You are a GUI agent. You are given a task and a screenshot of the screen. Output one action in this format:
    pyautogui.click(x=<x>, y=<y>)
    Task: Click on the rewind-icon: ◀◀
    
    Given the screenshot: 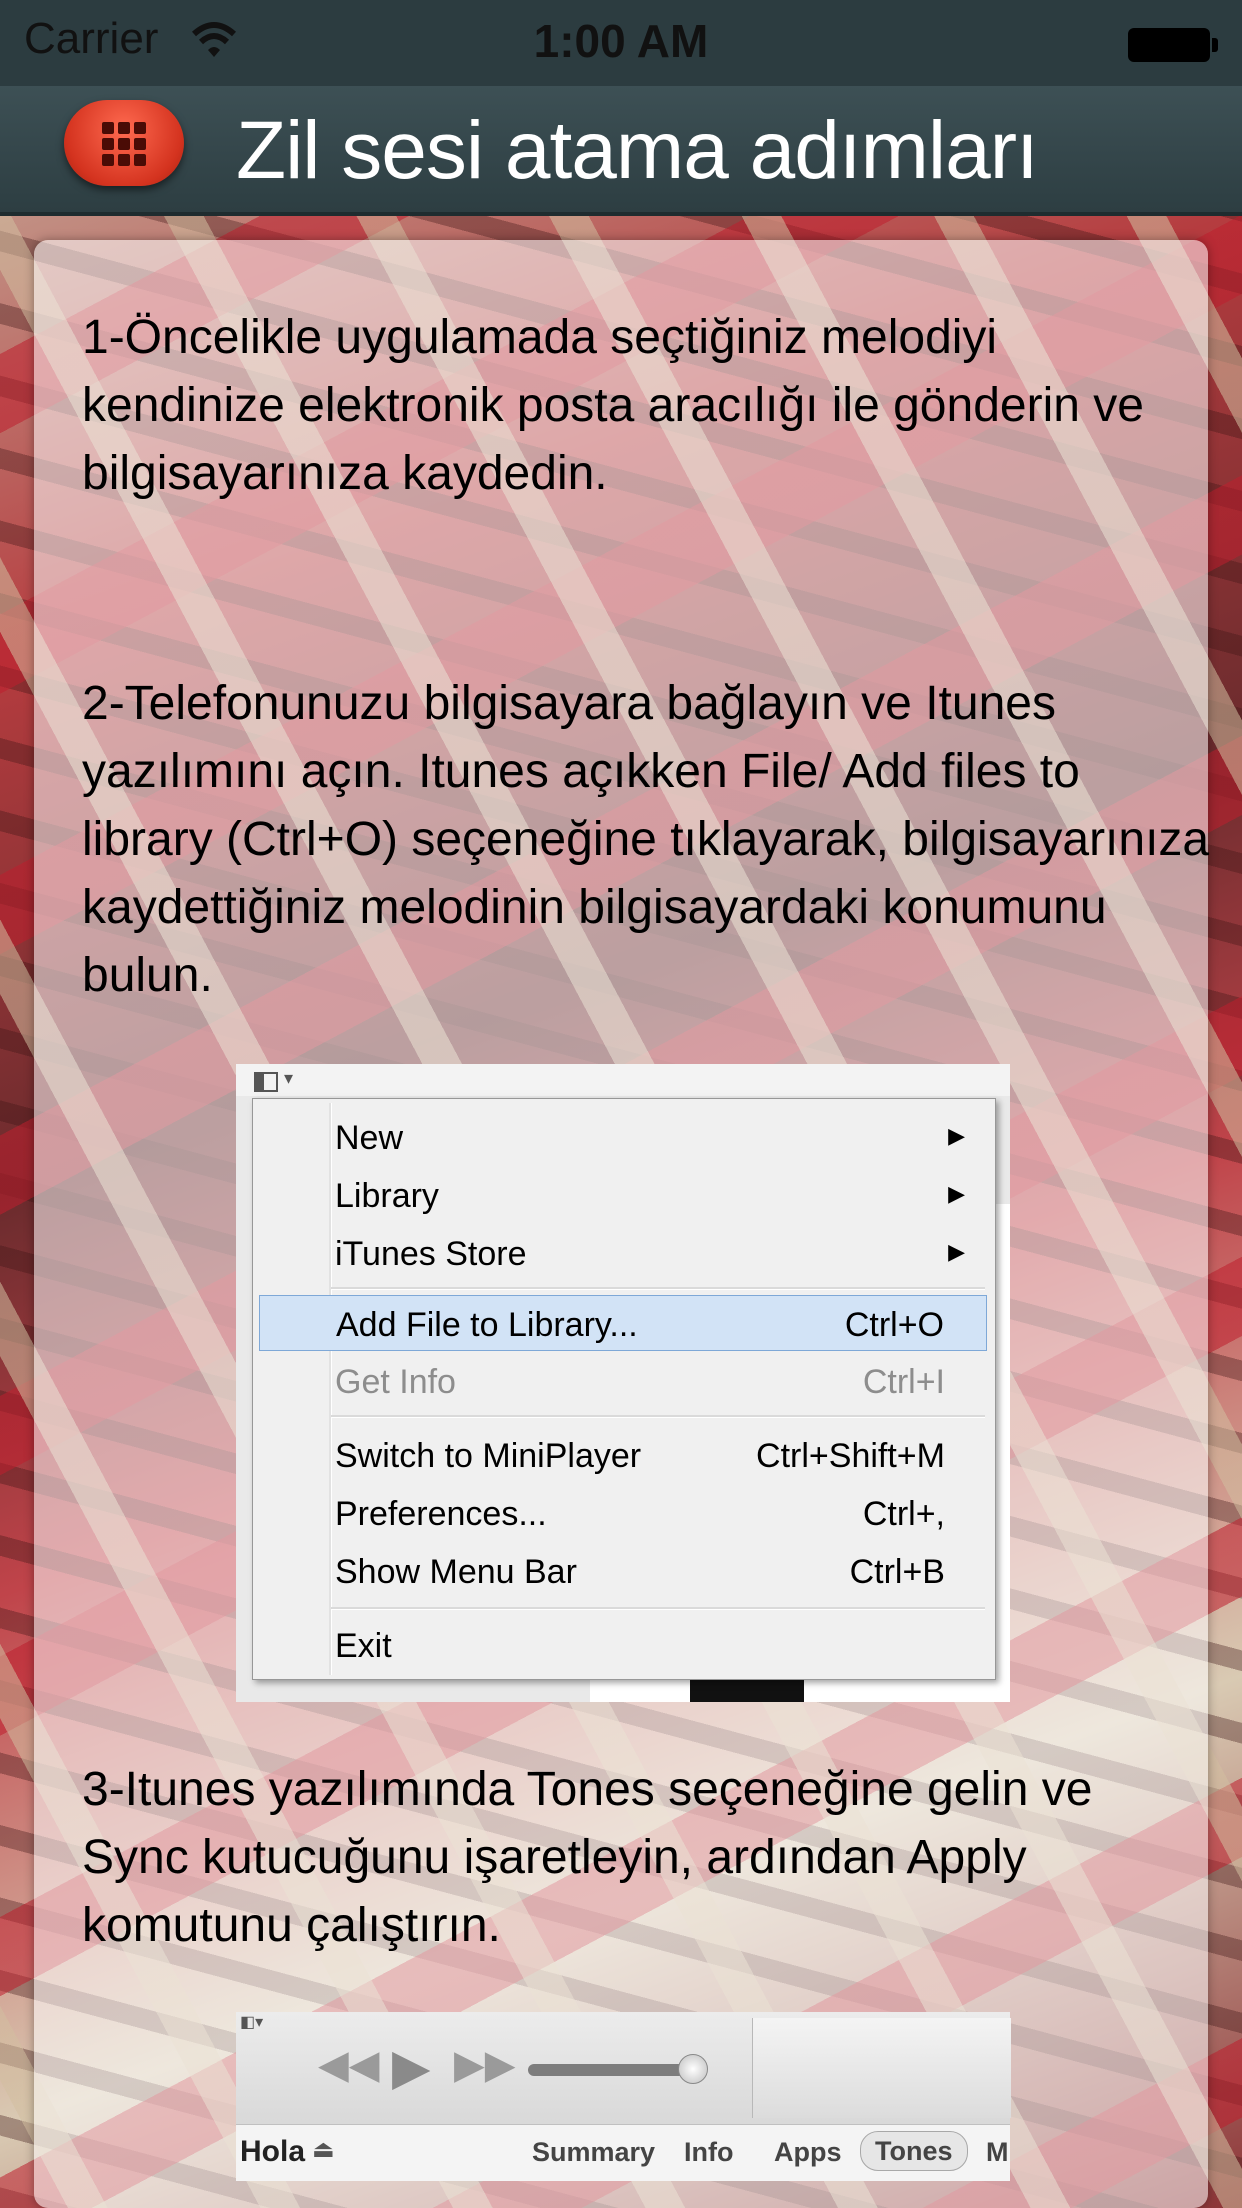 What is the action you would take?
    pyautogui.click(x=349, y=2065)
    